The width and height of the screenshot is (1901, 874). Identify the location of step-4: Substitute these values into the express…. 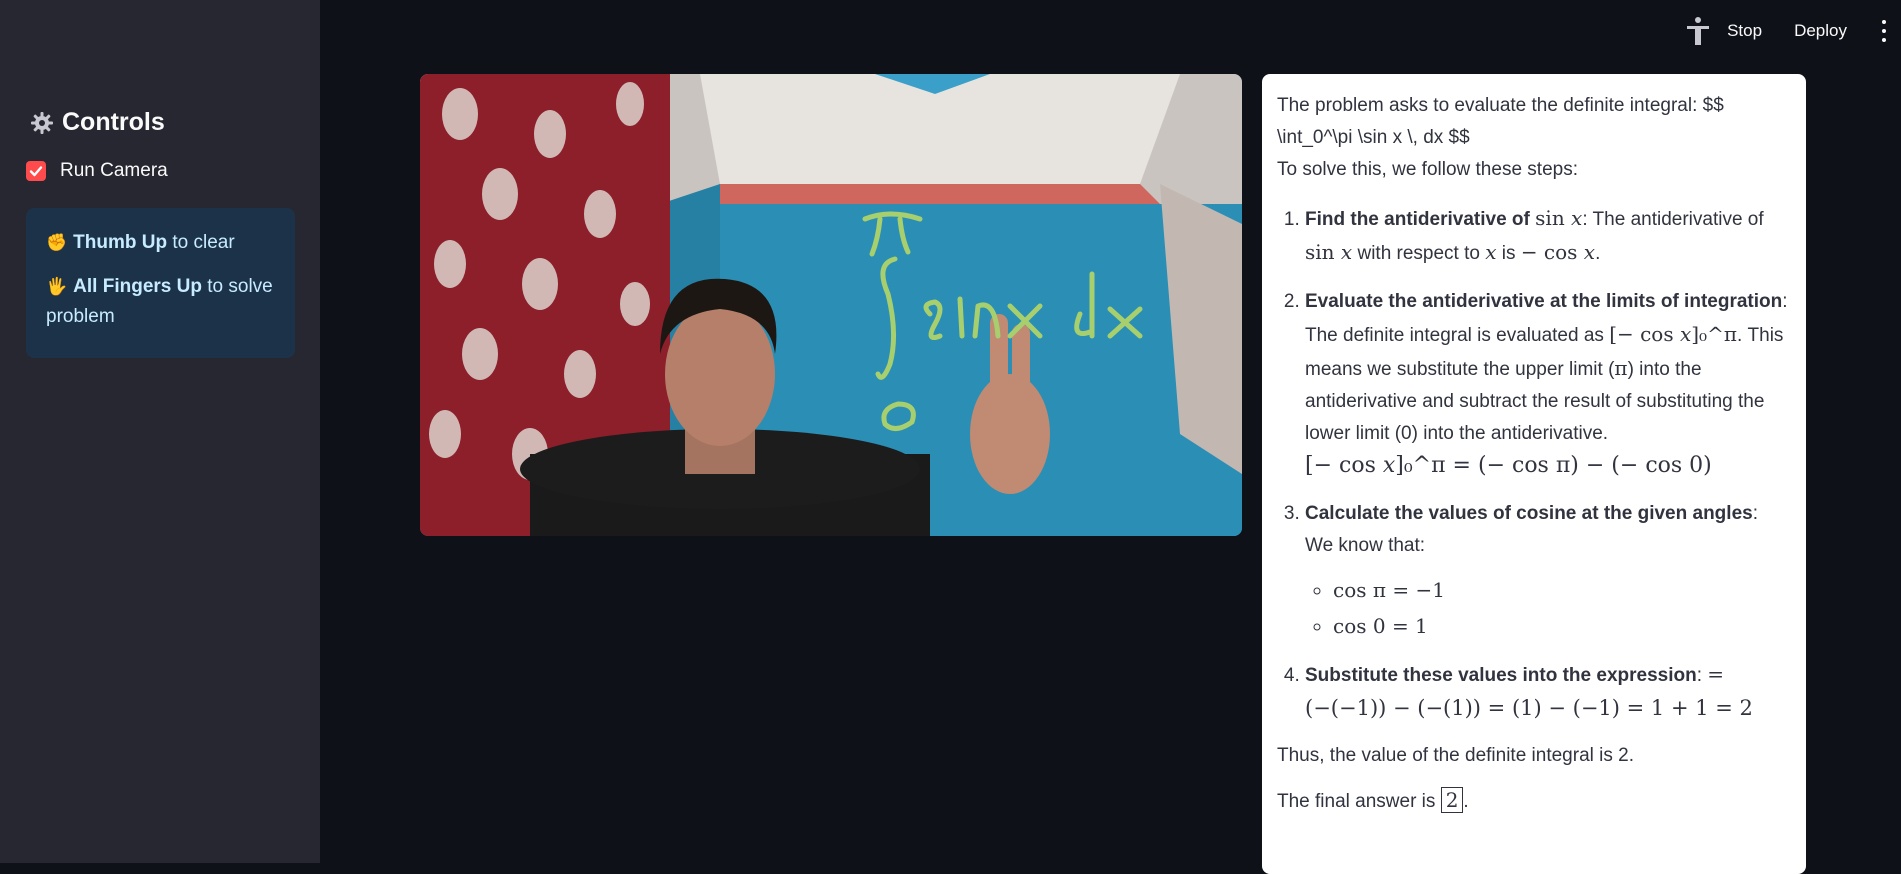
(1547, 691).